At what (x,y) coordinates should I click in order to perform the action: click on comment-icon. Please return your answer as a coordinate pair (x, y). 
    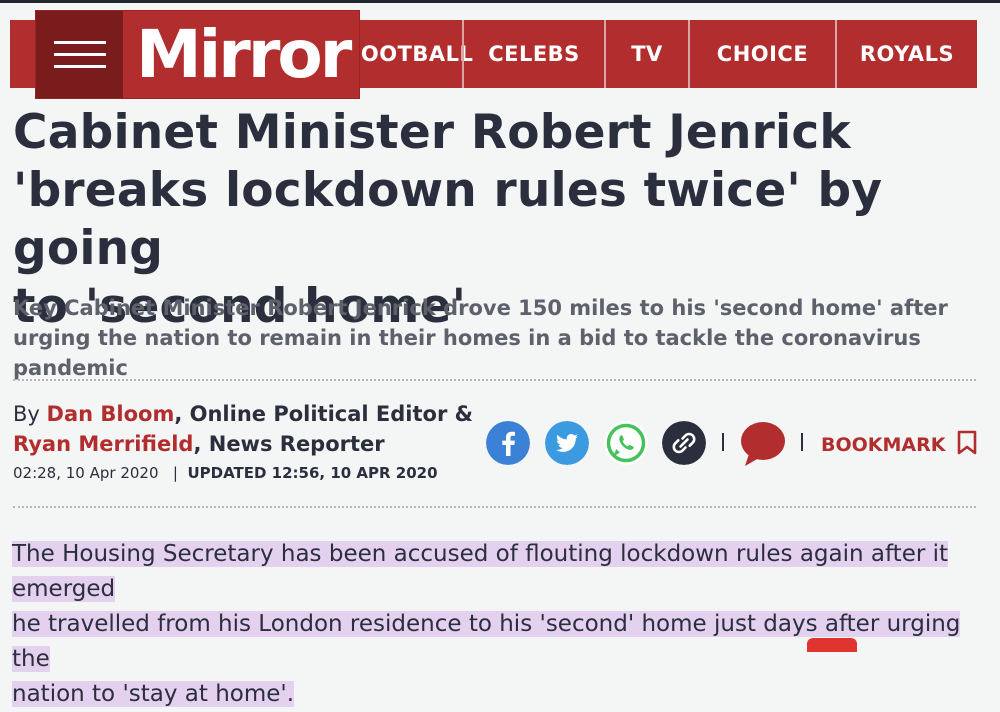
    Looking at the image, I should click on (763, 444).